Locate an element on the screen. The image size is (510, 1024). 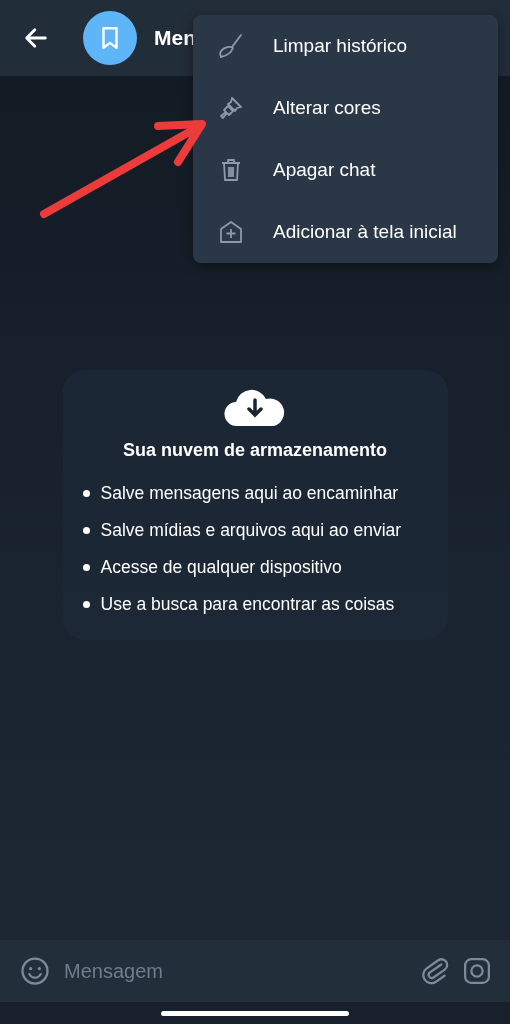
paintbrush-icon is located at coordinates (231, 108).